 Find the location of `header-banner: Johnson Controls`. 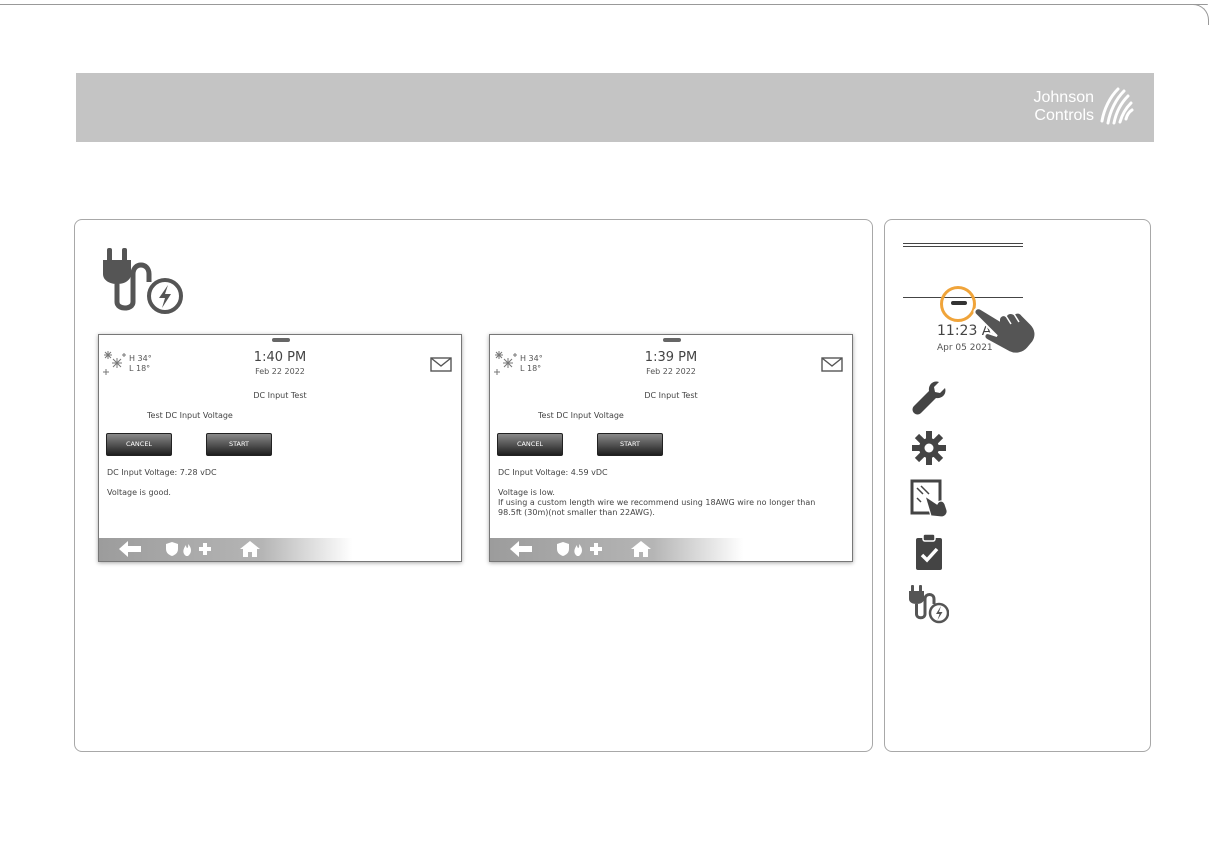

header-banner: Johnson Controls is located at coordinates (615, 107).